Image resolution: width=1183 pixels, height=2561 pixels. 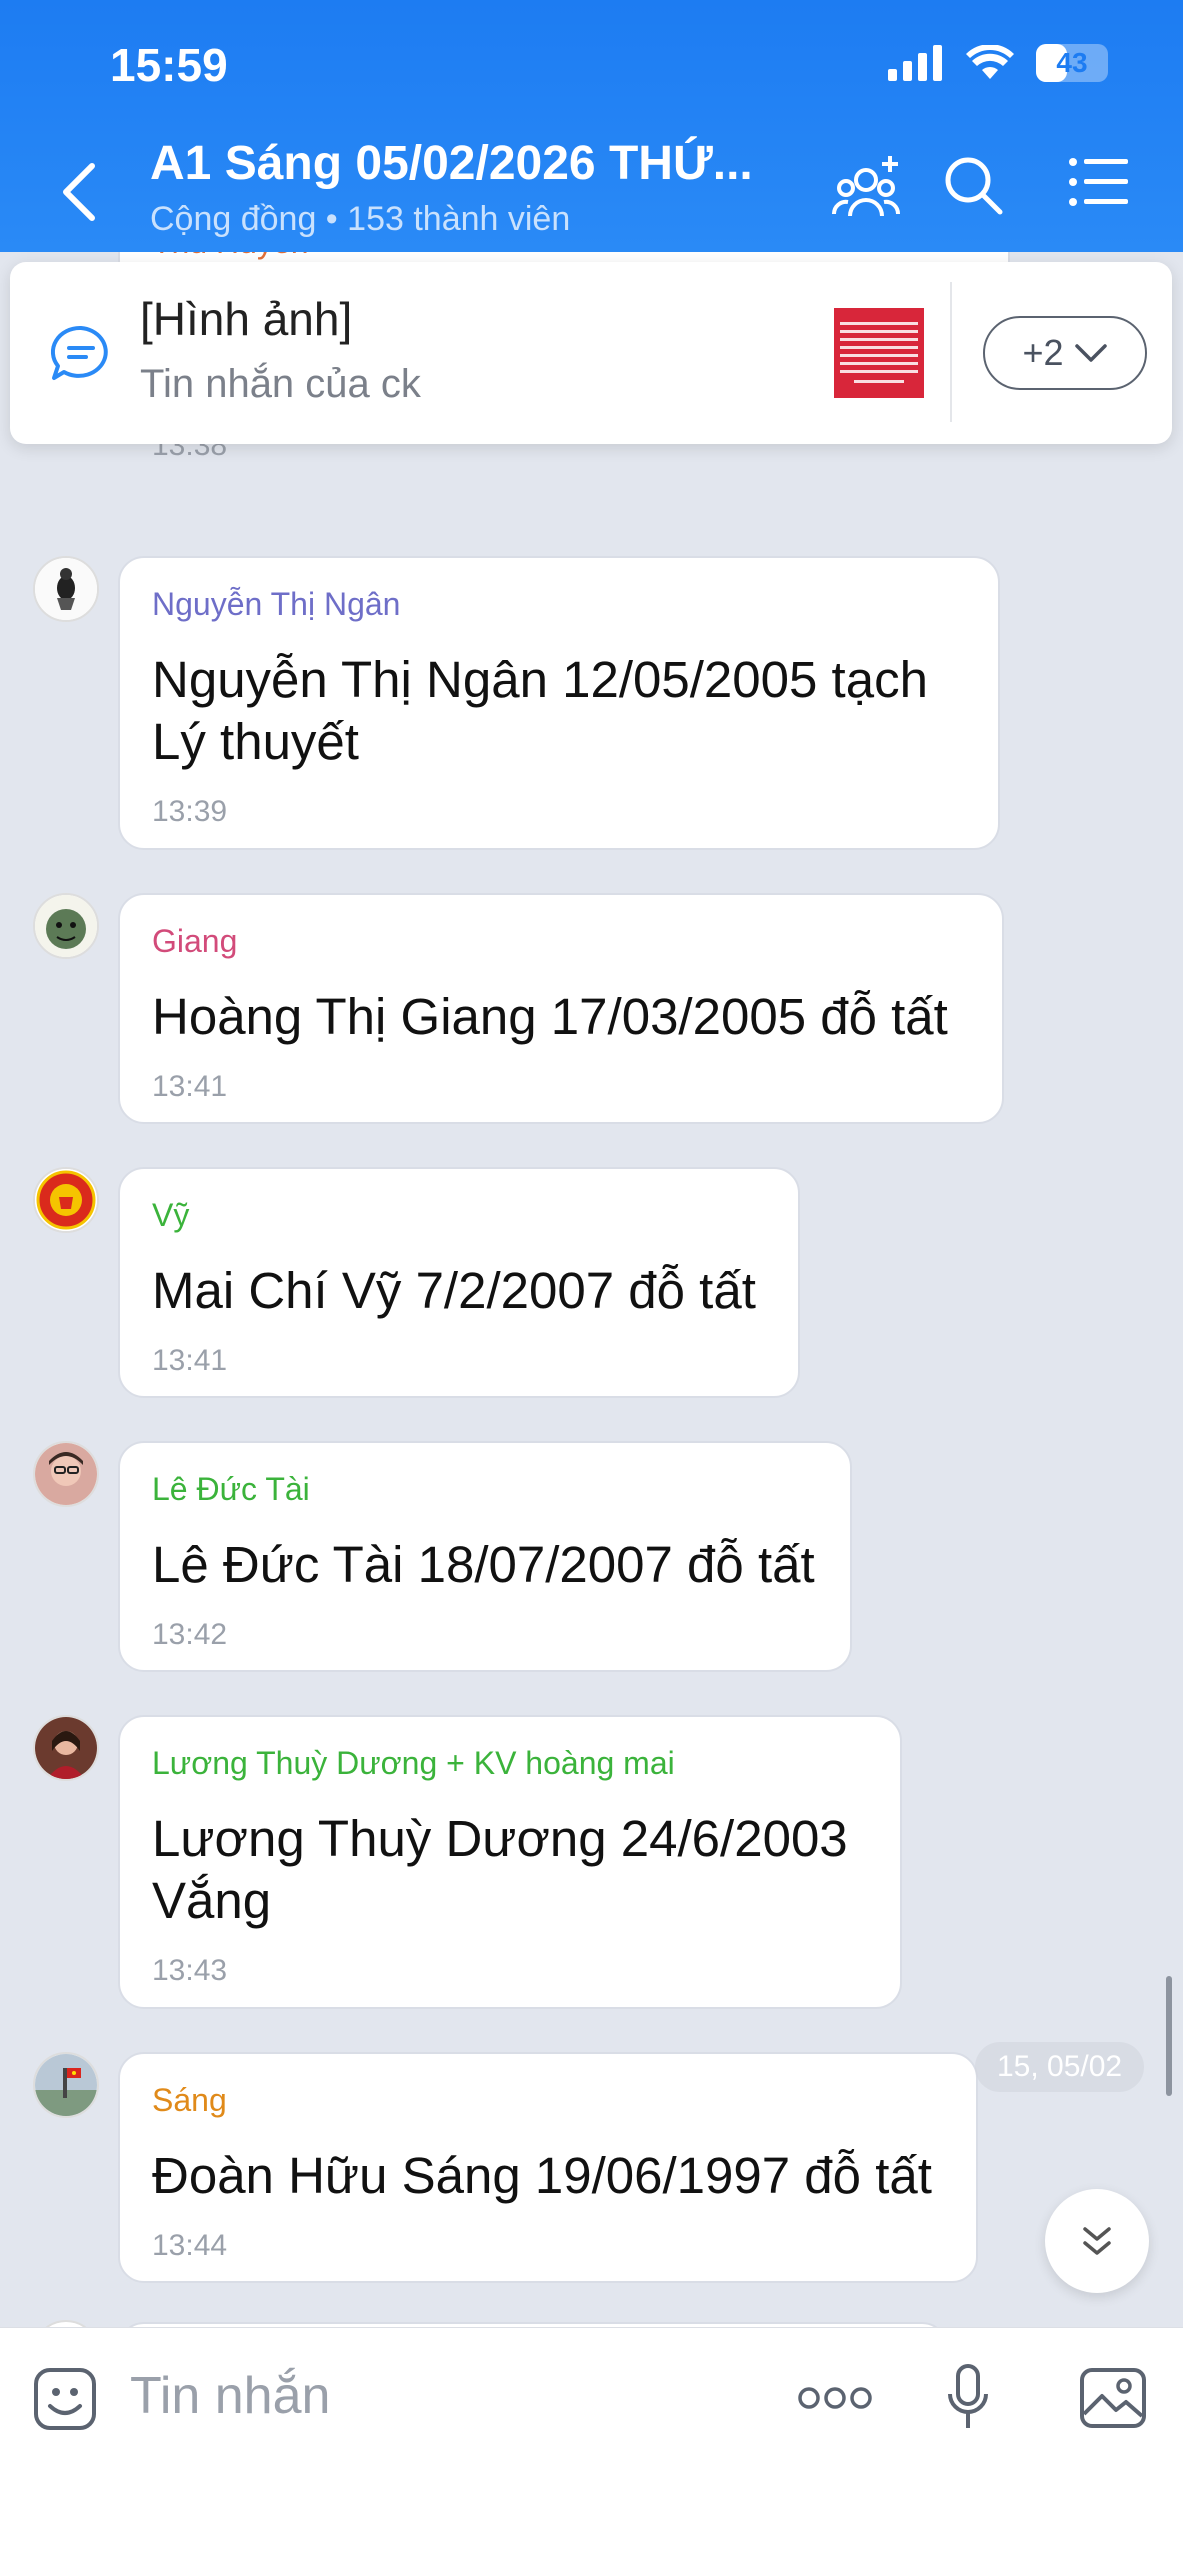 What do you see at coordinates (212, 1900) in the screenshot?
I see `message-line: Vắng` at bounding box center [212, 1900].